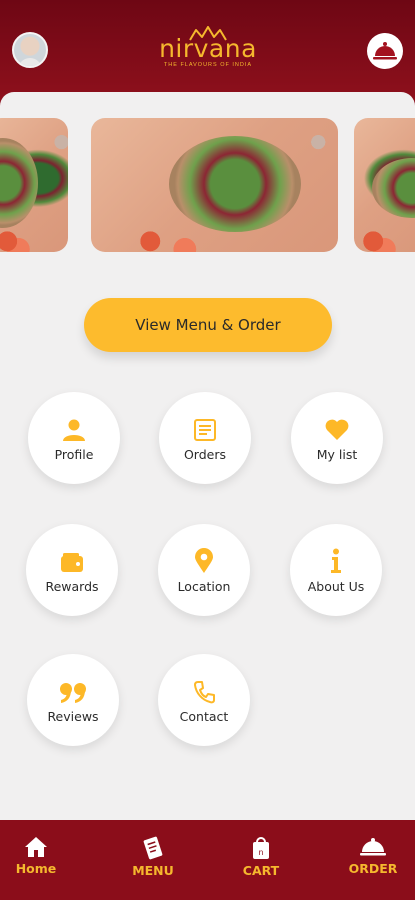 The width and height of the screenshot is (415, 900). I want to click on location-tile: Location, so click(204, 570).